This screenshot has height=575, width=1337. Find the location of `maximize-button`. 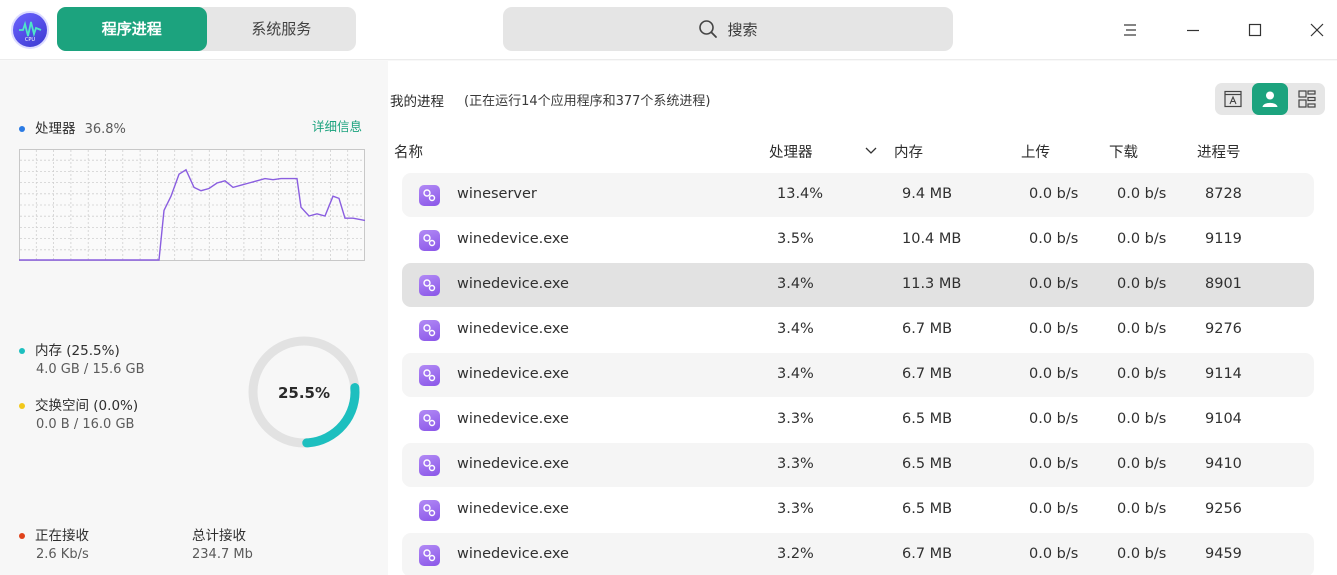

maximize-button is located at coordinates (1255, 30).